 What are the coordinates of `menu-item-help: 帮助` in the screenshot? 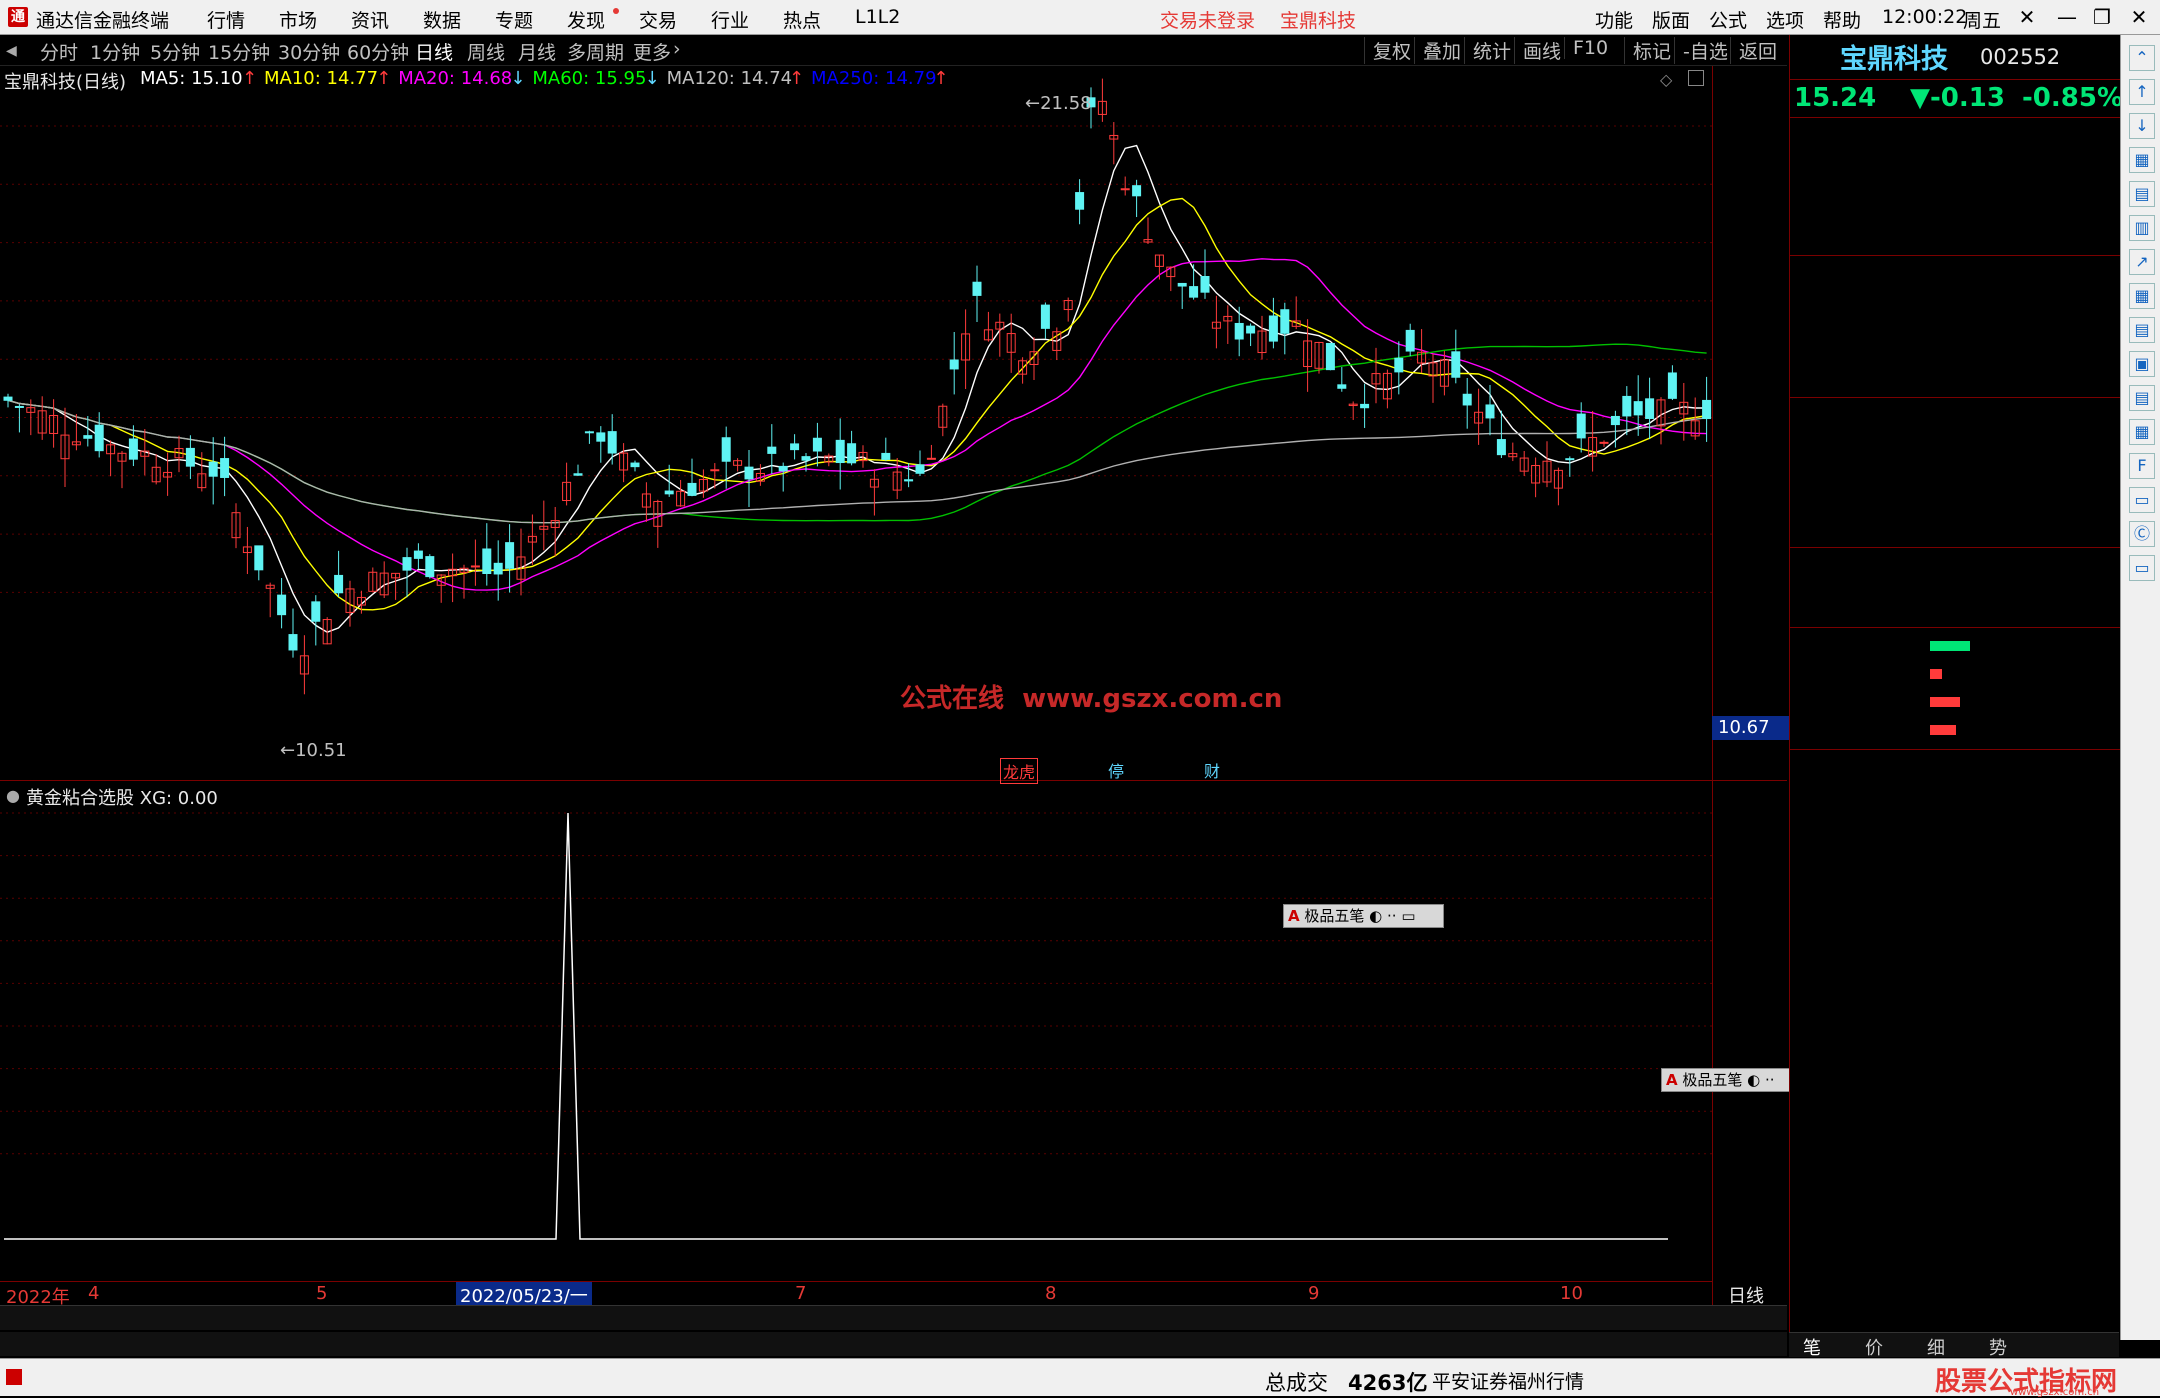 It's located at (1842, 19).